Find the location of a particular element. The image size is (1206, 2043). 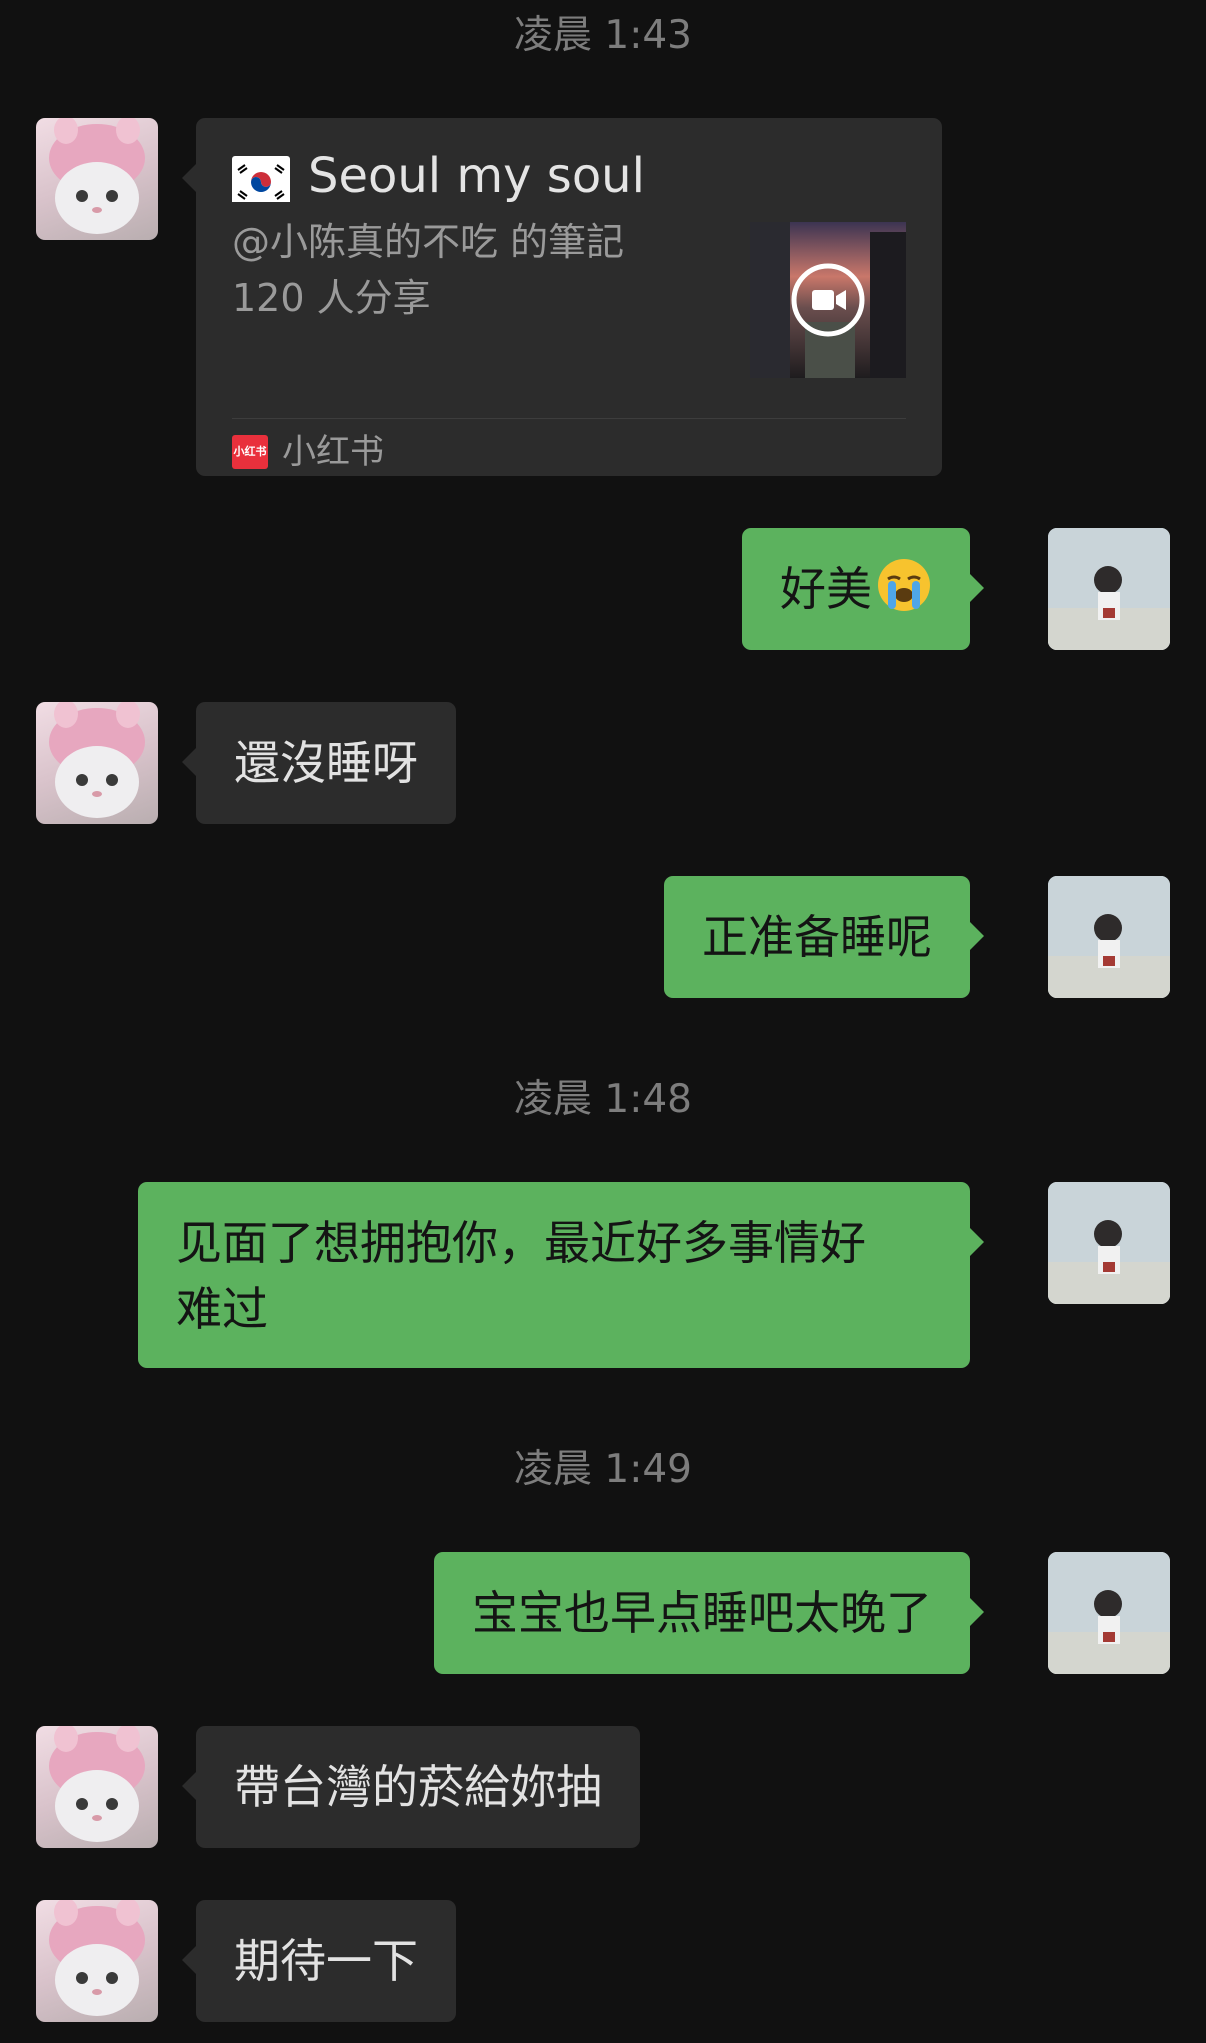

share-card-source: 小红书 小红书 is located at coordinates (308, 452).